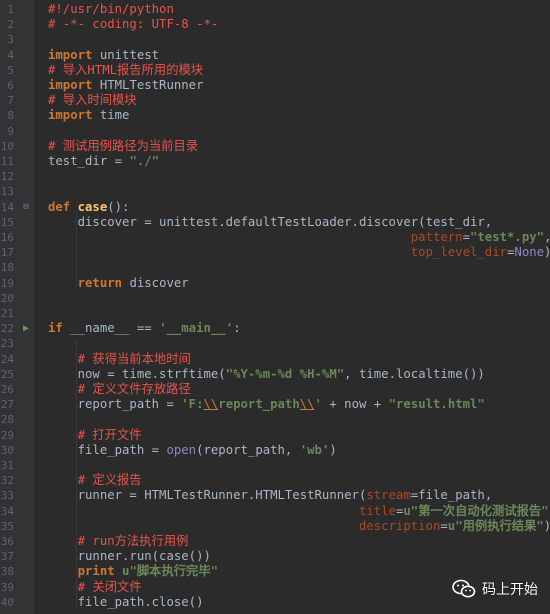 The width and height of the screenshot is (550, 614). Describe the element at coordinates (7, 161) in the screenshot. I see `line-number: 11` at that location.